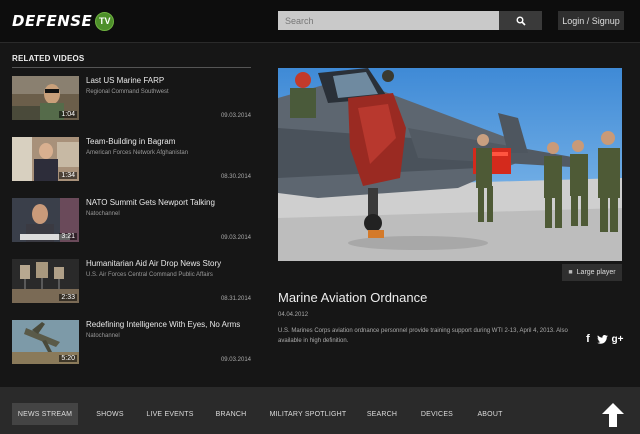  What do you see at coordinates (45, 98) in the screenshot?
I see `video-thumbnail: 1:04` at bounding box center [45, 98].